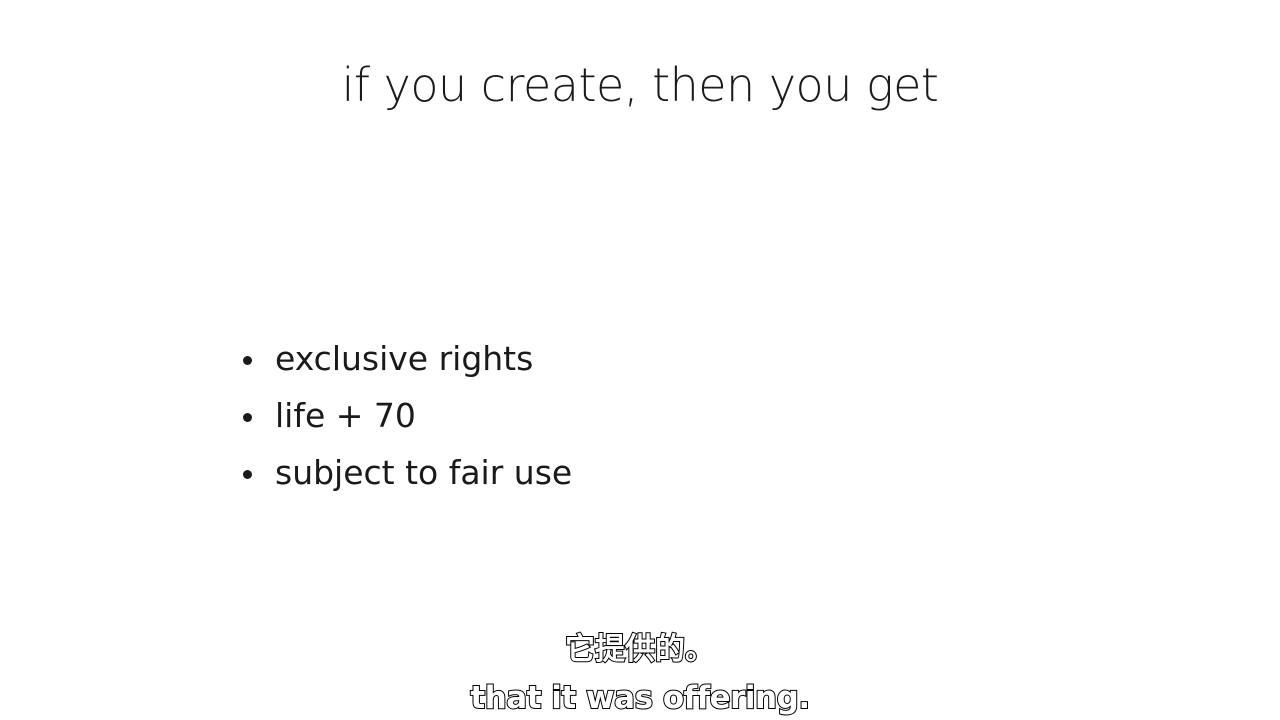 The height and width of the screenshot is (720, 1280). What do you see at coordinates (345, 415) in the screenshot?
I see `bullet-text: life + 70` at bounding box center [345, 415].